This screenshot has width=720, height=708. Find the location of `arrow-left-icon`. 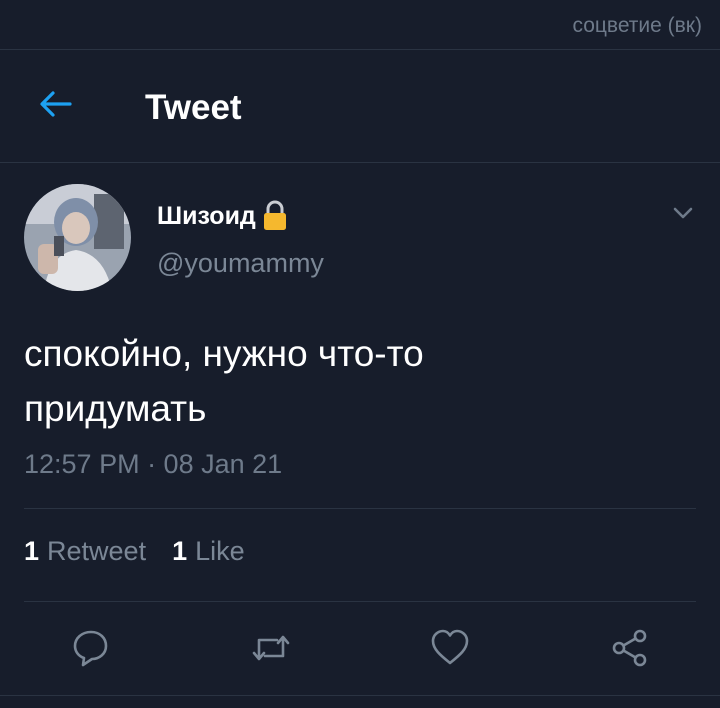

arrow-left-icon is located at coordinates (56, 104).